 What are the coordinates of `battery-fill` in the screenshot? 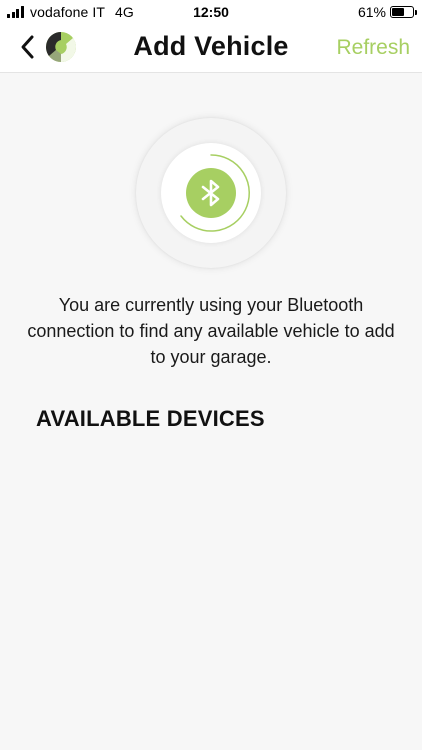 It's located at (398, 12).